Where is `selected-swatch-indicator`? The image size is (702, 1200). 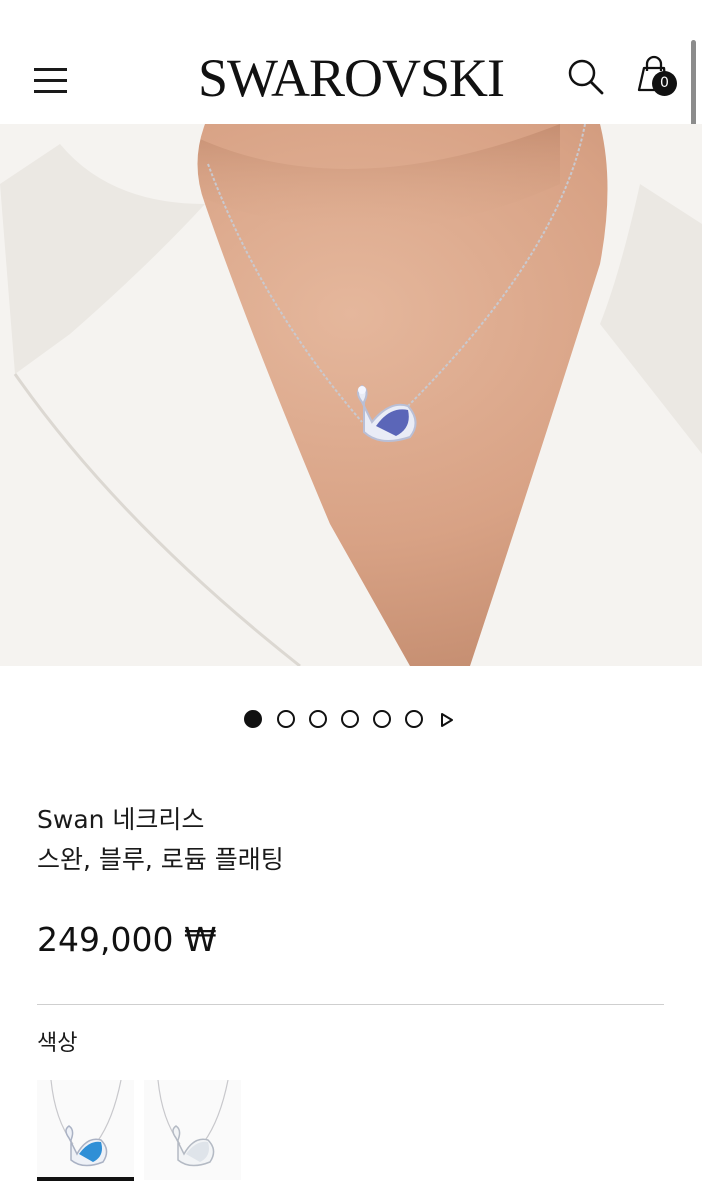 selected-swatch-indicator is located at coordinates (85, 1179).